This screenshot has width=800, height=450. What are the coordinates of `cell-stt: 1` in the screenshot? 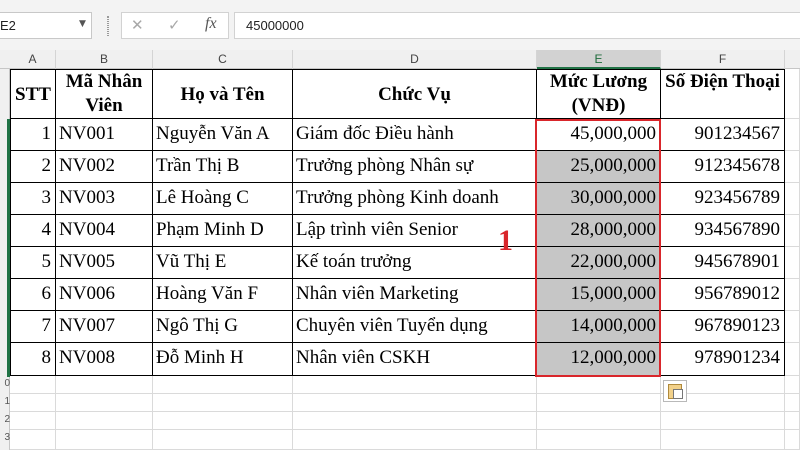 It's located at (33, 135).